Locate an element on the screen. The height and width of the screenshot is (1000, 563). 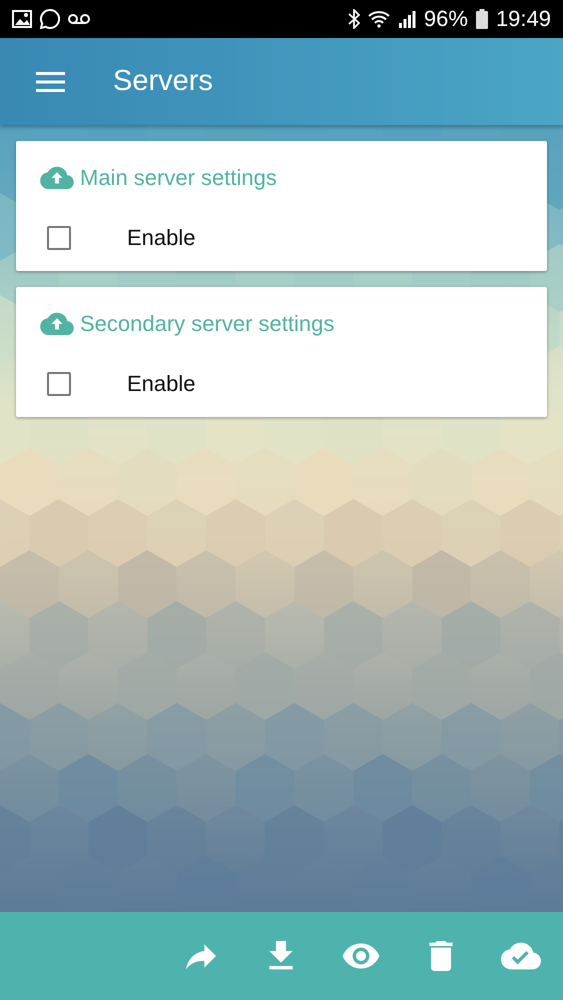
chat-icon is located at coordinates (50, 19).